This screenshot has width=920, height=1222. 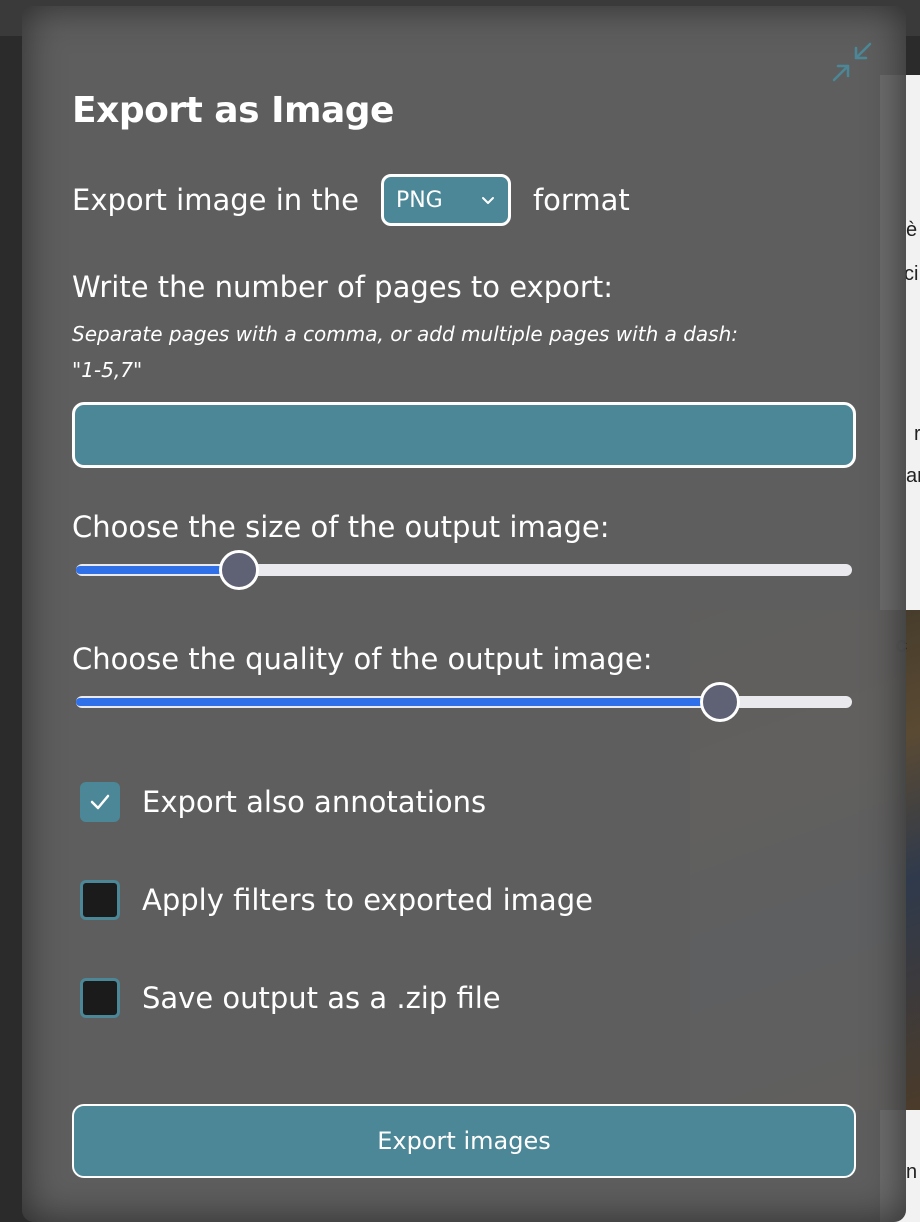 What do you see at coordinates (342, 287) in the screenshot?
I see `pages-label: Write the number of pages to export:` at bounding box center [342, 287].